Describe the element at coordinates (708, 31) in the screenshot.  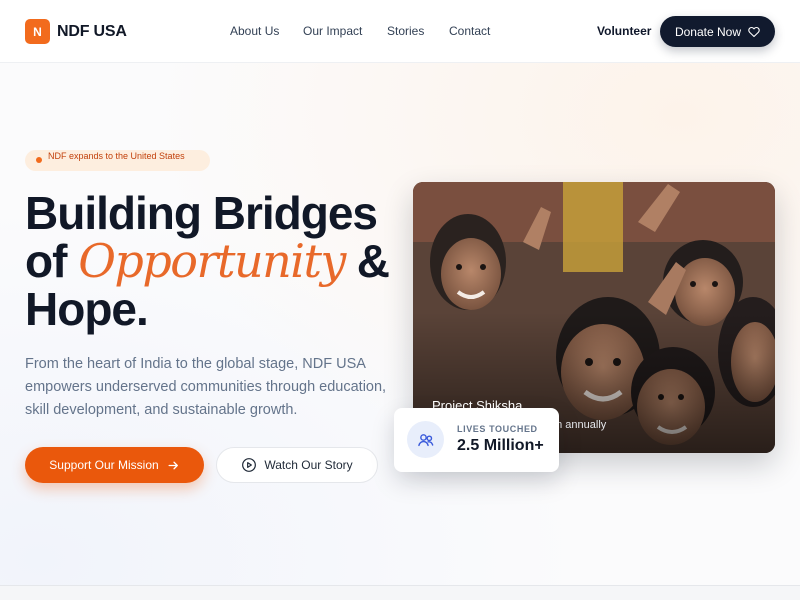
I see `donate-button-label: Donate Now` at that location.